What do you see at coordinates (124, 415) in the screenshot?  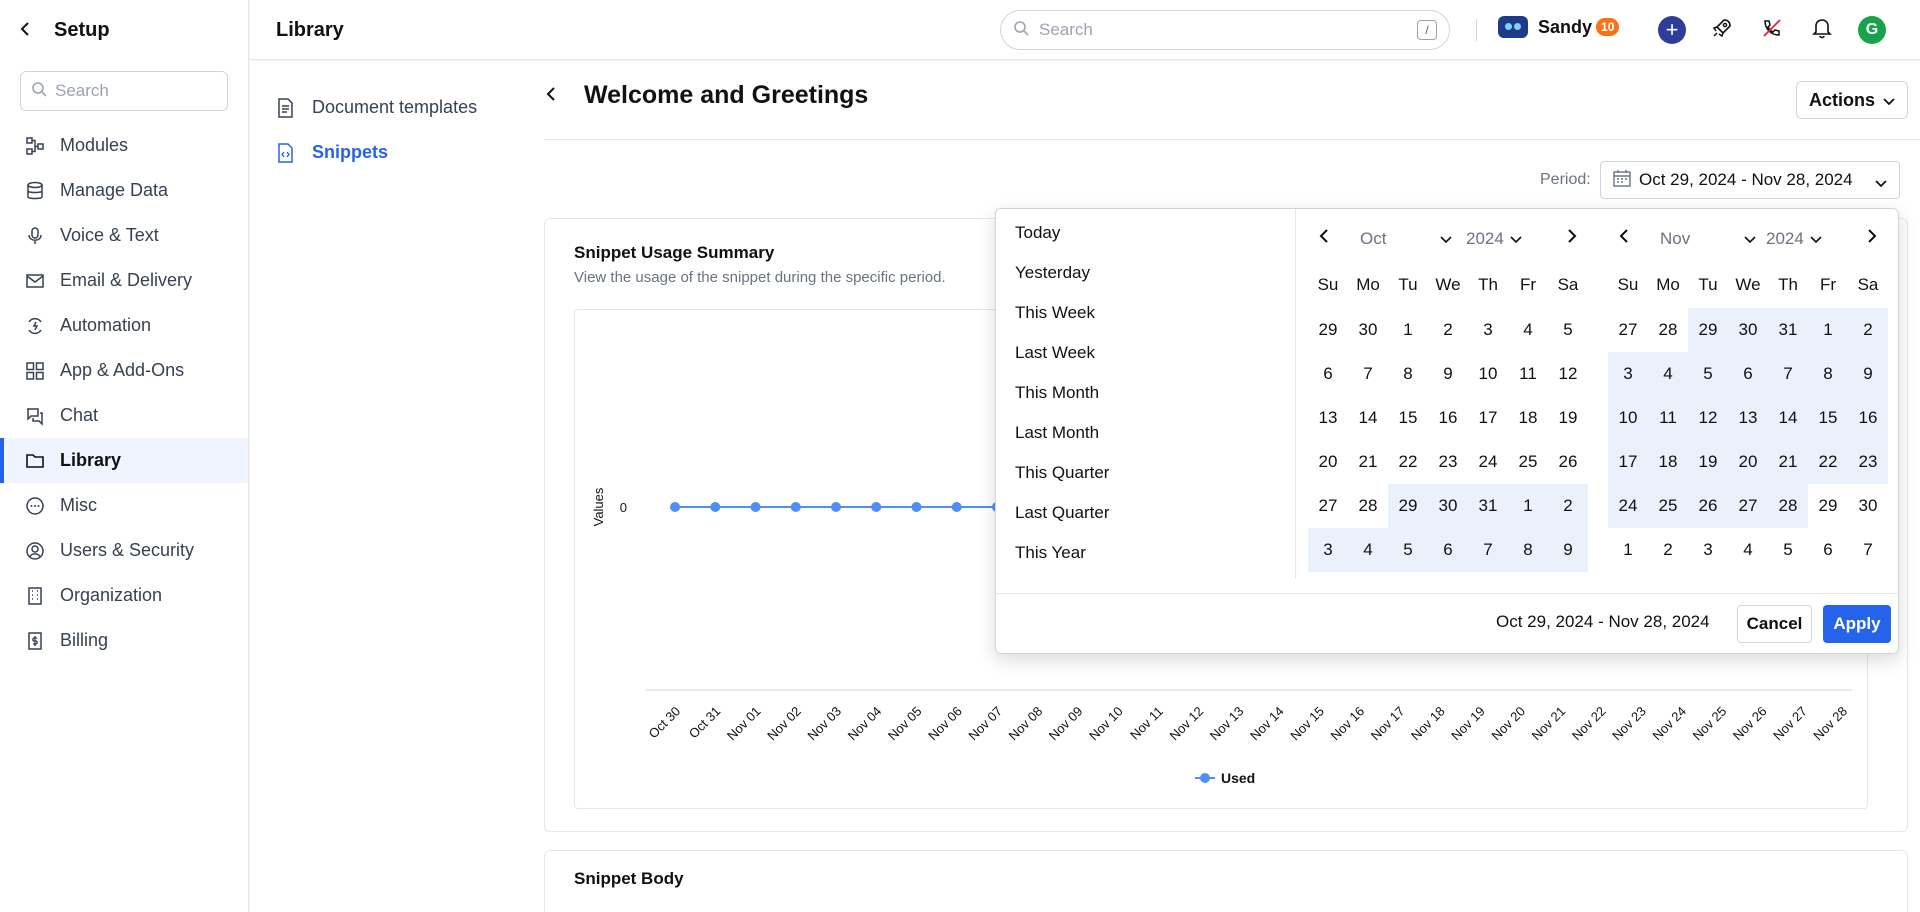 I see `sidebar-item-chat: Chat` at bounding box center [124, 415].